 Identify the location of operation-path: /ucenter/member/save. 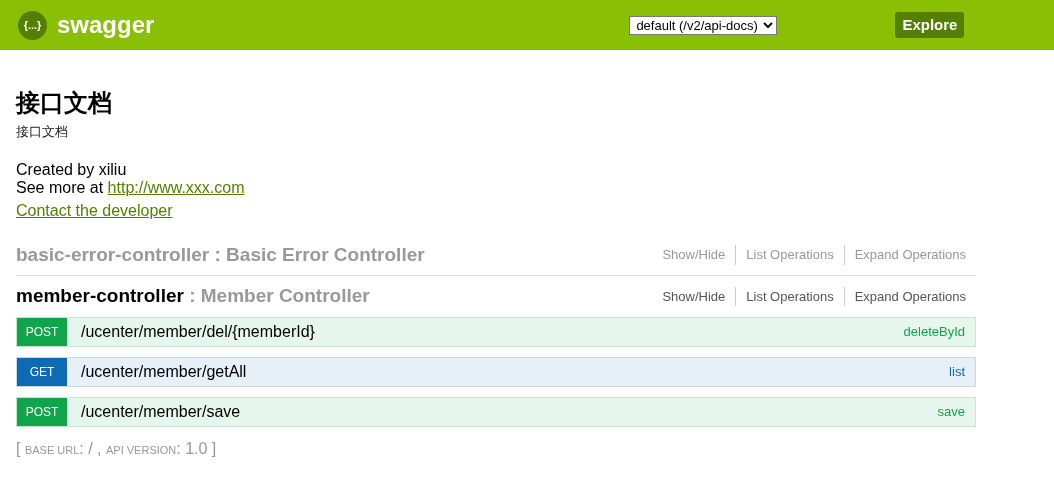
(161, 411).